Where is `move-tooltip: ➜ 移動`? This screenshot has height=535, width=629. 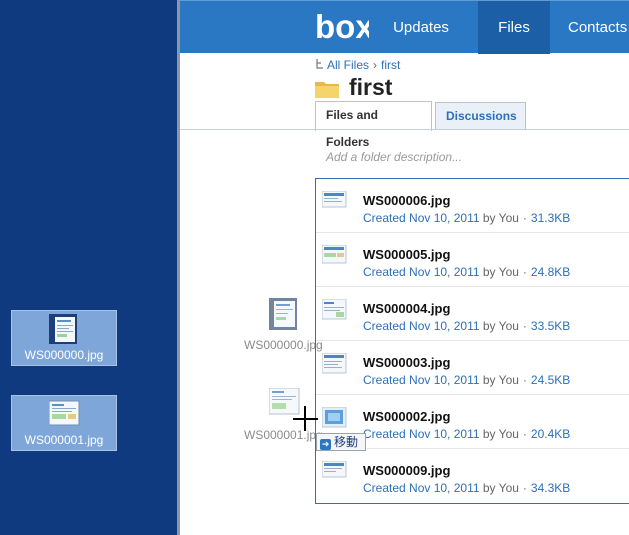
move-tooltip: ➜ 移動 is located at coordinates (341, 442).